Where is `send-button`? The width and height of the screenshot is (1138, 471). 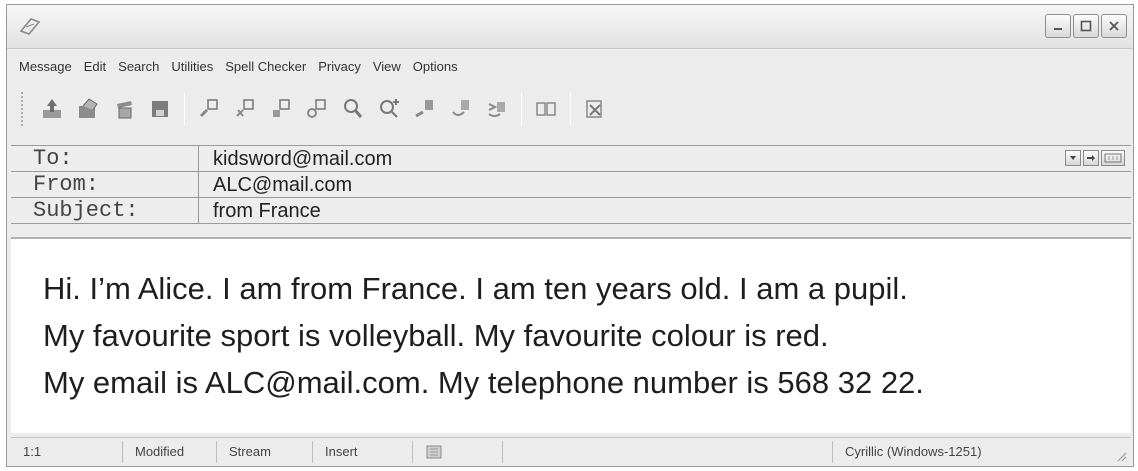 send-button is located at coordinates (52, 109).